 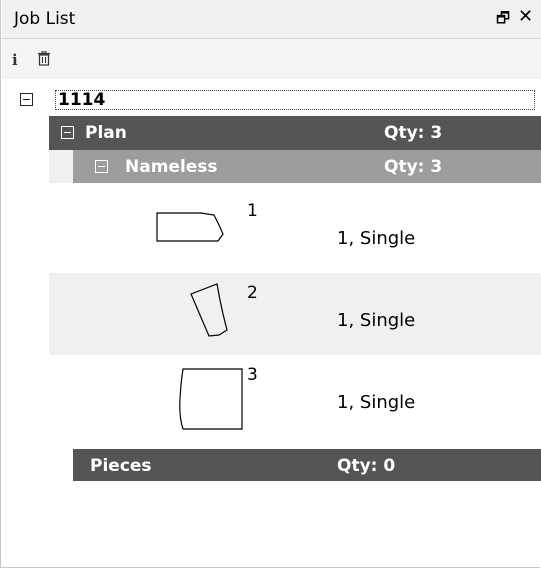 I want to click on piece-number: 1, so click(x=252, y=211).